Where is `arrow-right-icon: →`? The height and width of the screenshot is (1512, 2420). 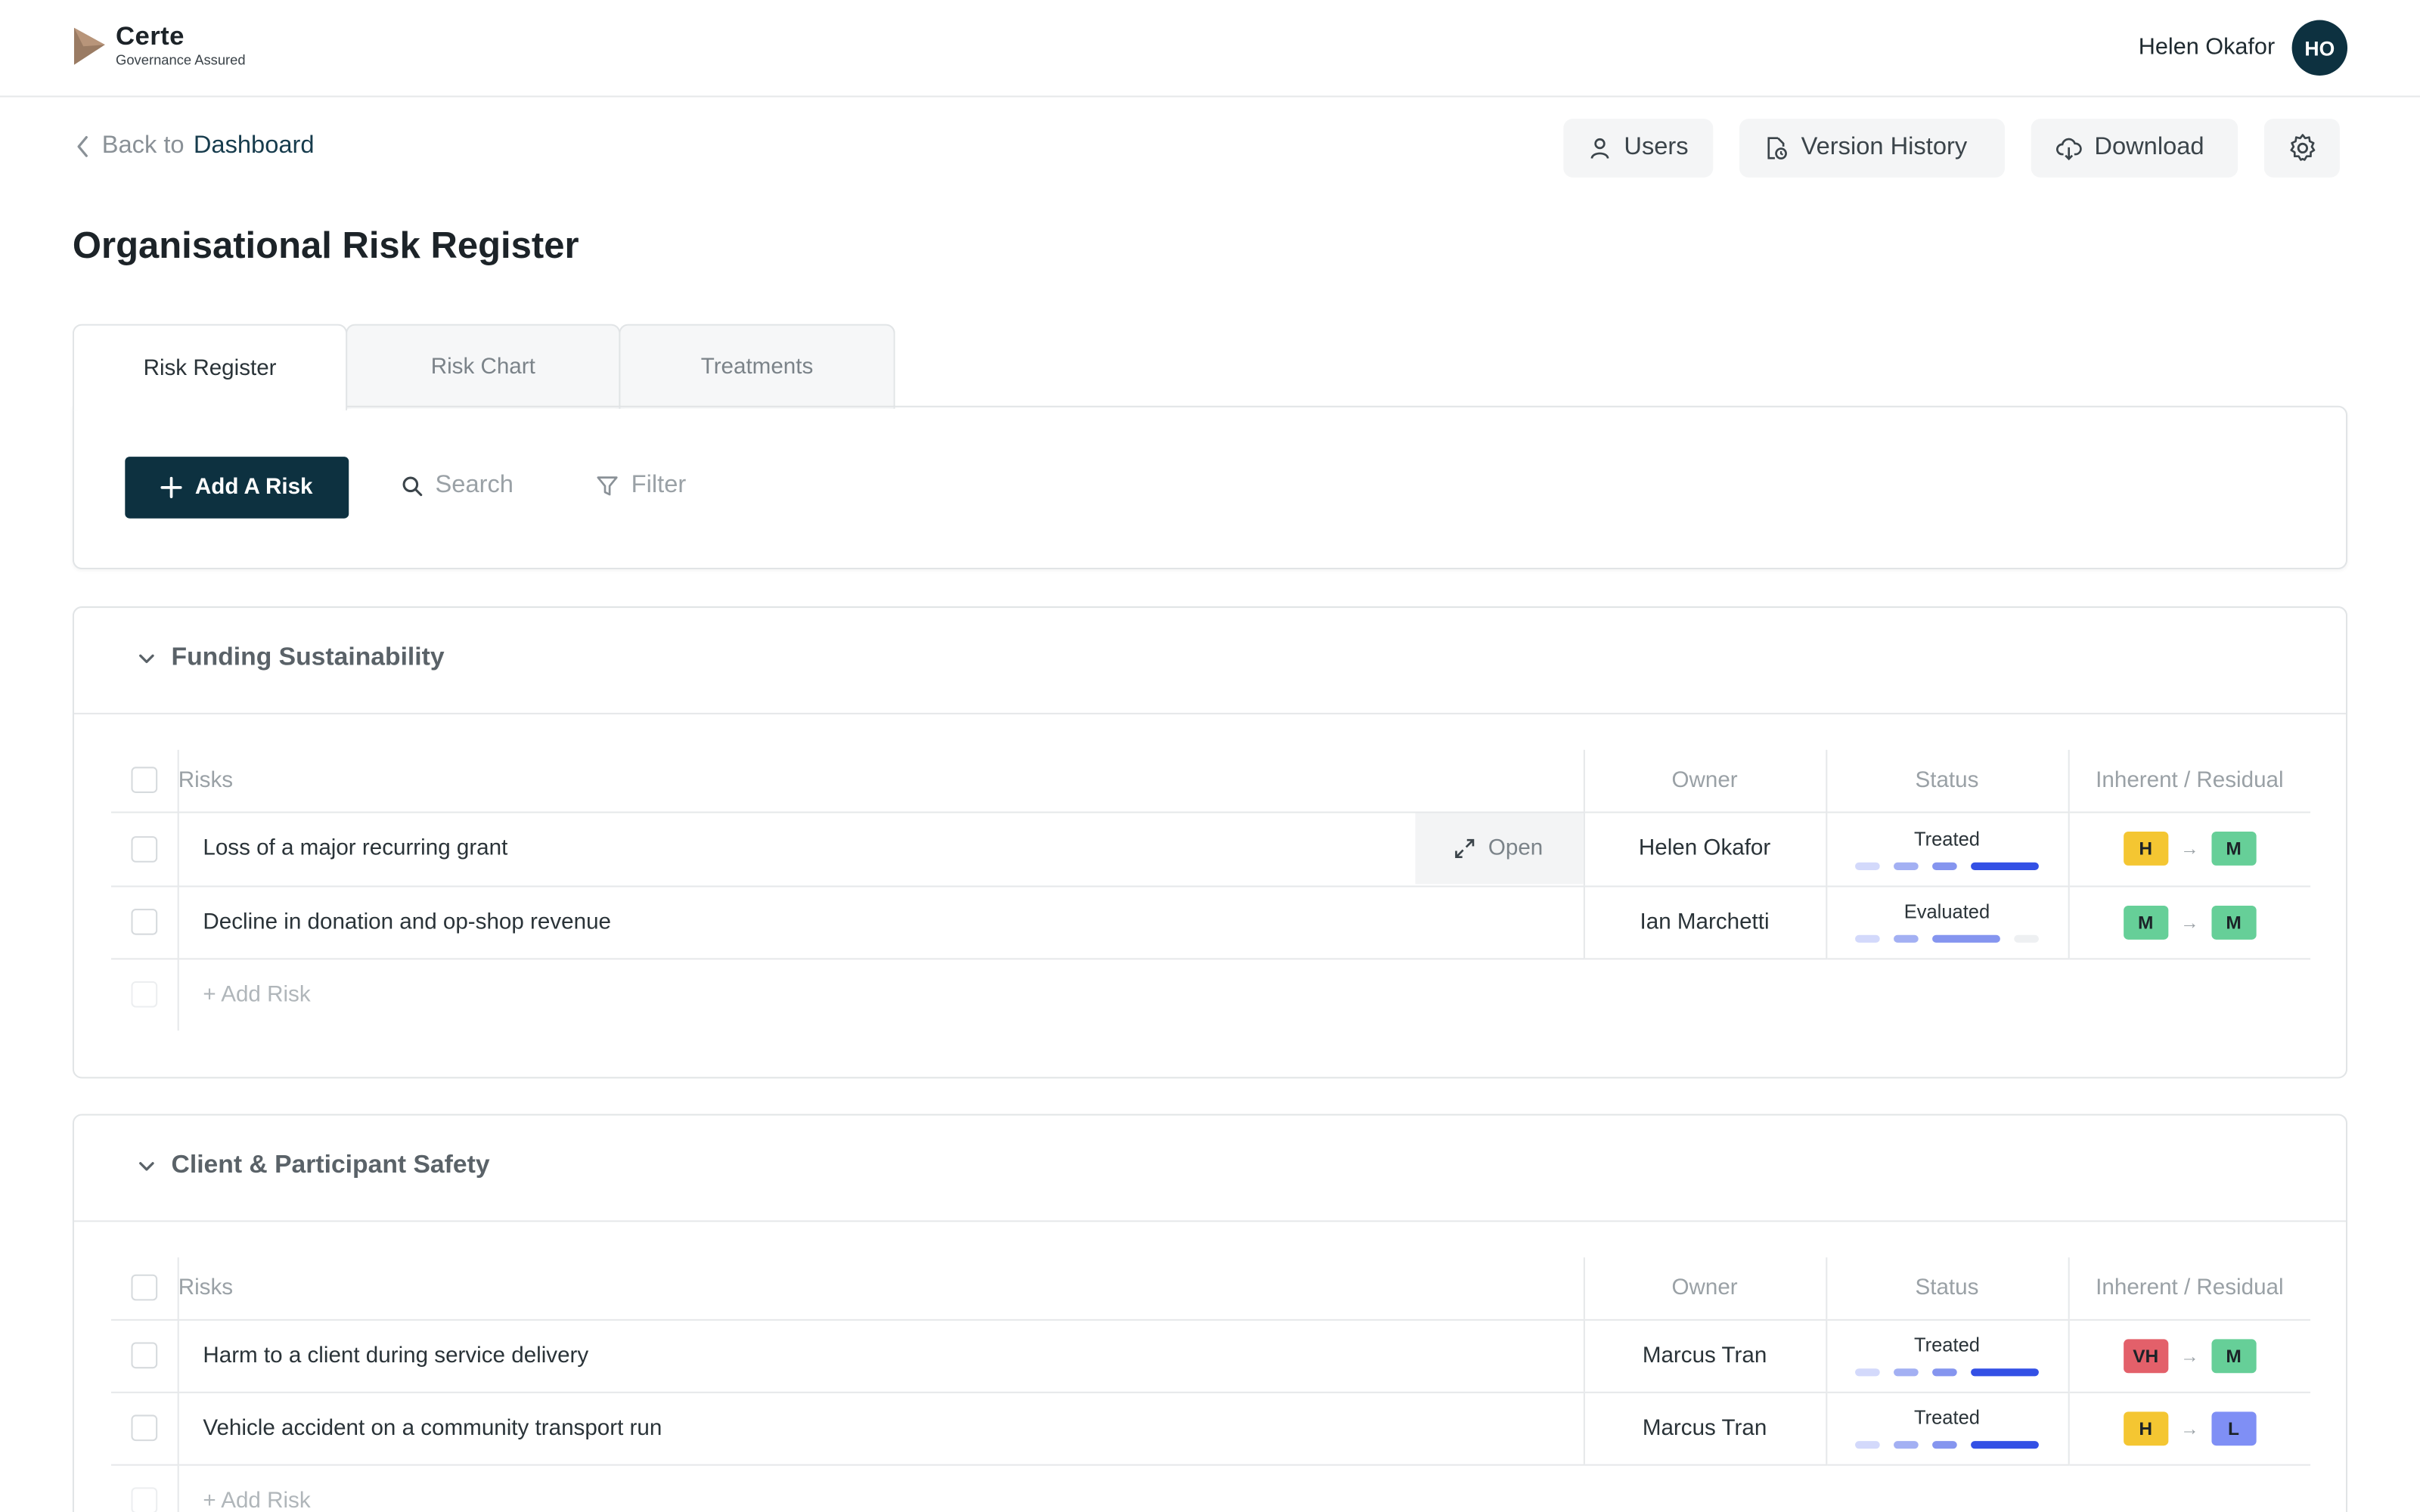 arrow-right-icon: → is located at coordinates (2189, 849).